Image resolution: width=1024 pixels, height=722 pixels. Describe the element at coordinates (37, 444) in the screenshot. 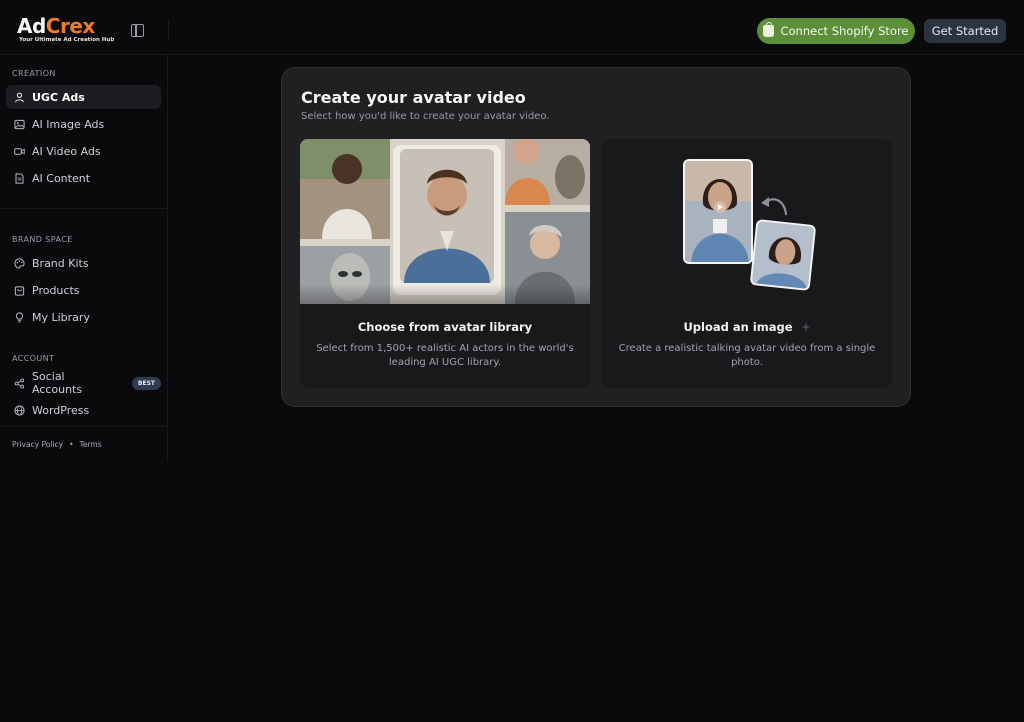

I see `privacy-policy-link: Privacy Policy` at that location.